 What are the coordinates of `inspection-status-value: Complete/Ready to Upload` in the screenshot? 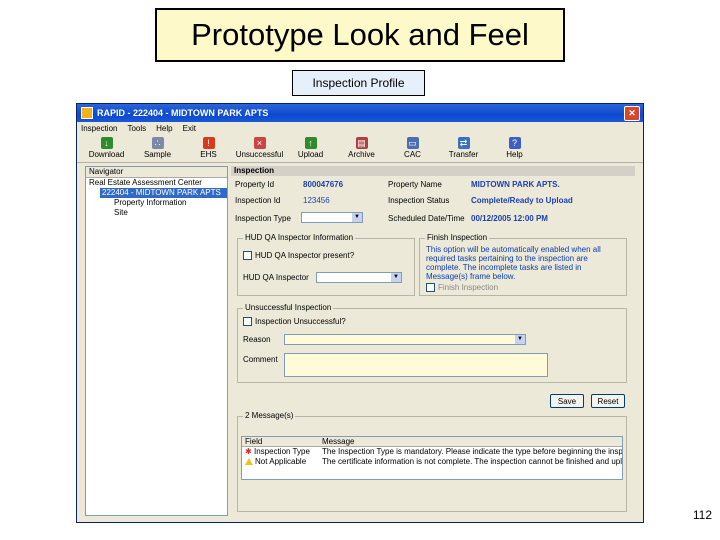 It's located at (522, 200).